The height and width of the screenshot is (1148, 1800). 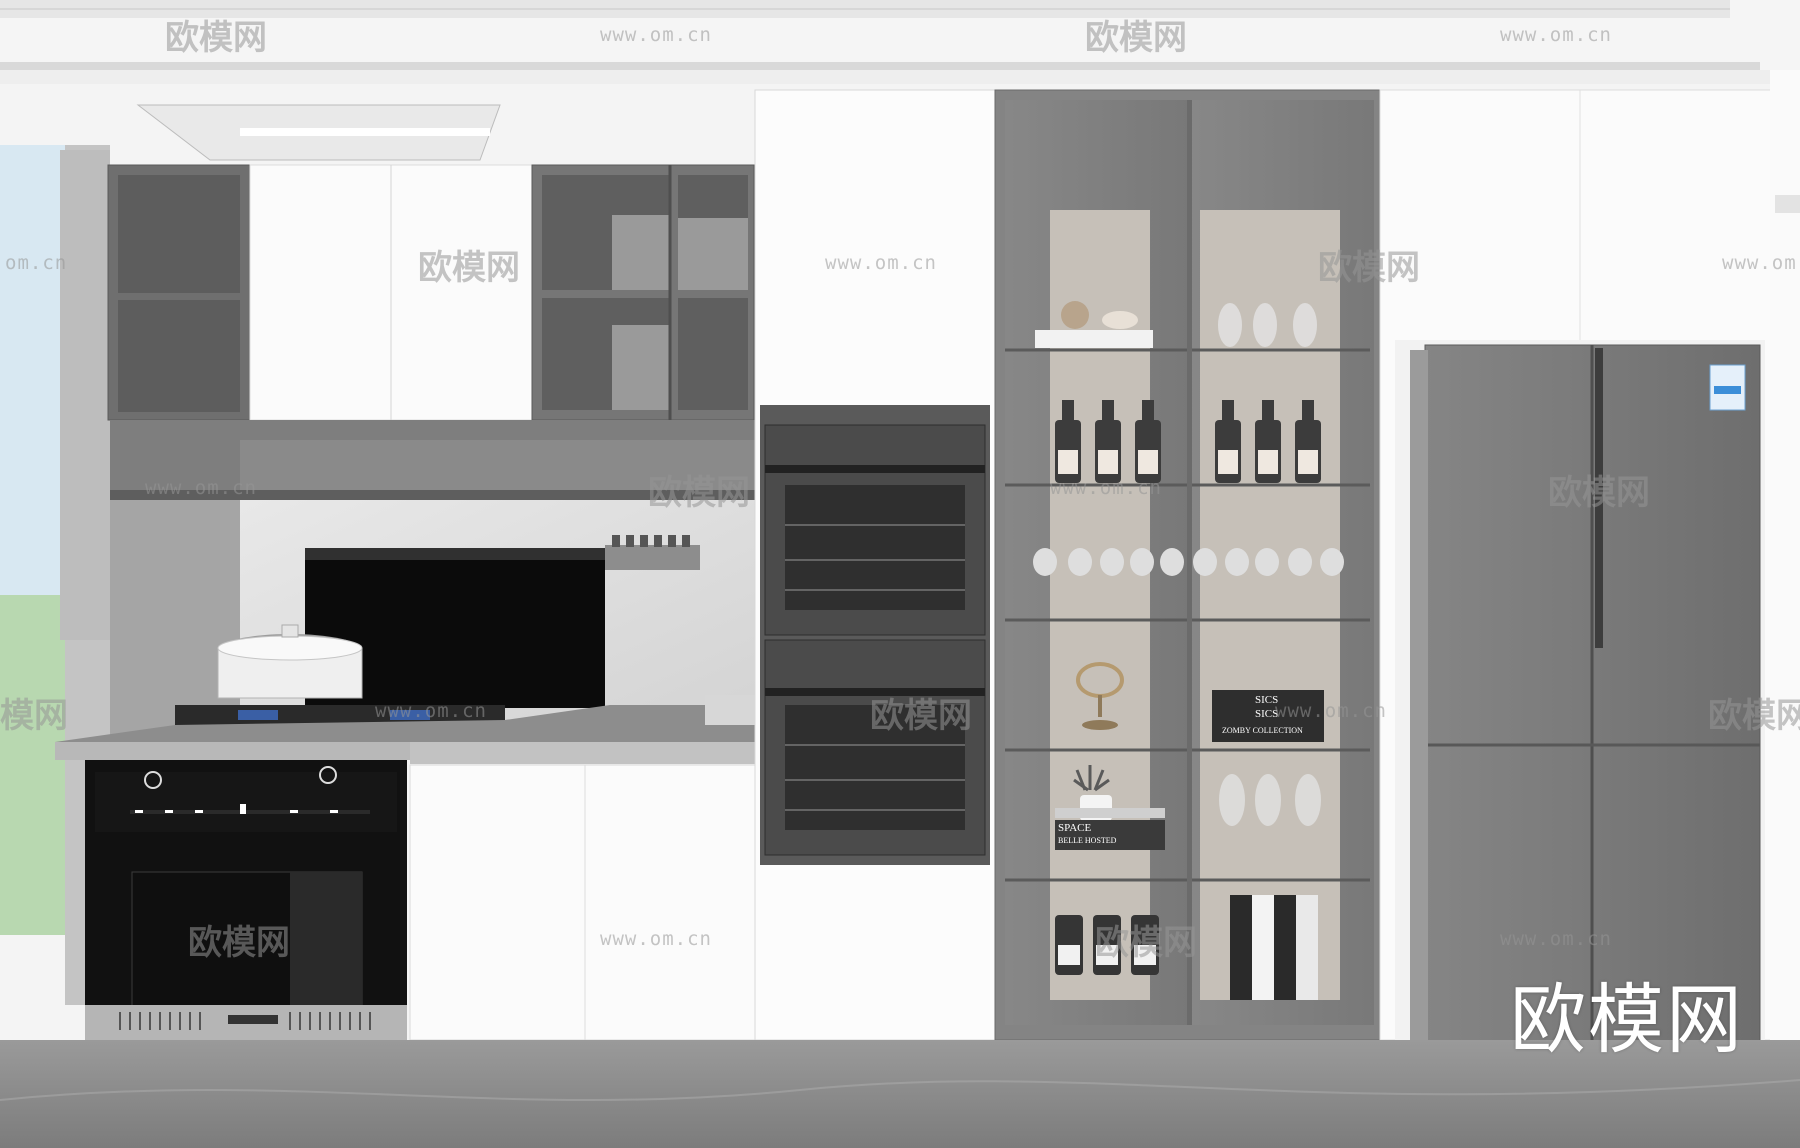 What do you see at coordinates (1075, 828) in the screenshot?
I see `space-book-title: SPACE` at bounding box center [1075, 828].